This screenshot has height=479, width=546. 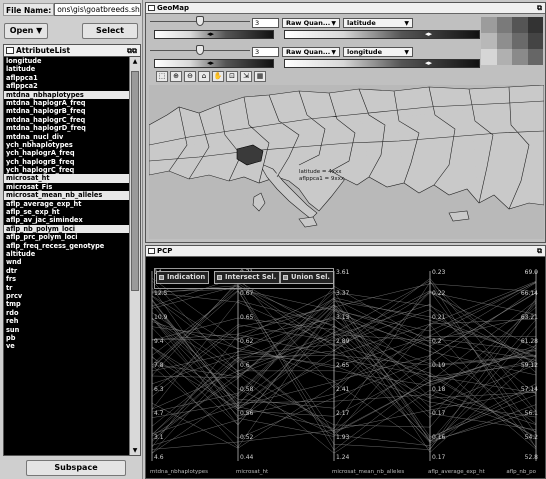 What do you see at coordinates (265, 22) in the screenshot?
I see `class-count-input-1: 3` at bounding box center [265, 22].